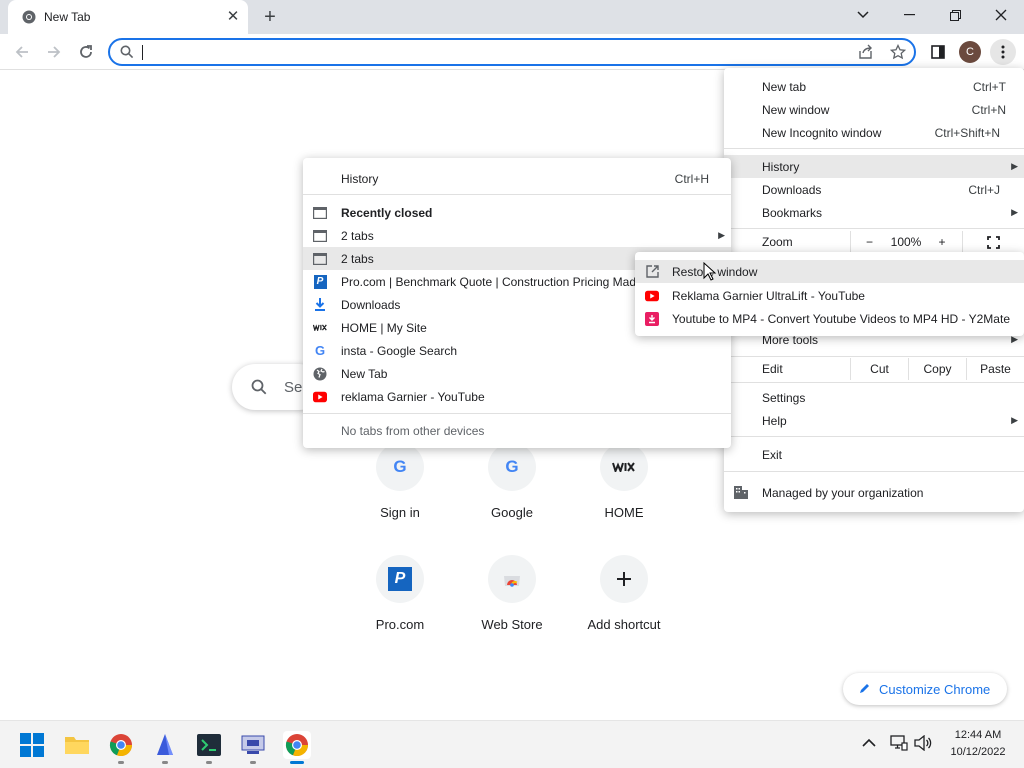 The height and width of the screenshot is (768, 1024). Describe the element at coordinates (935, 689) in the screenshot. I see `customize-label: Customize Chrome` at that location.